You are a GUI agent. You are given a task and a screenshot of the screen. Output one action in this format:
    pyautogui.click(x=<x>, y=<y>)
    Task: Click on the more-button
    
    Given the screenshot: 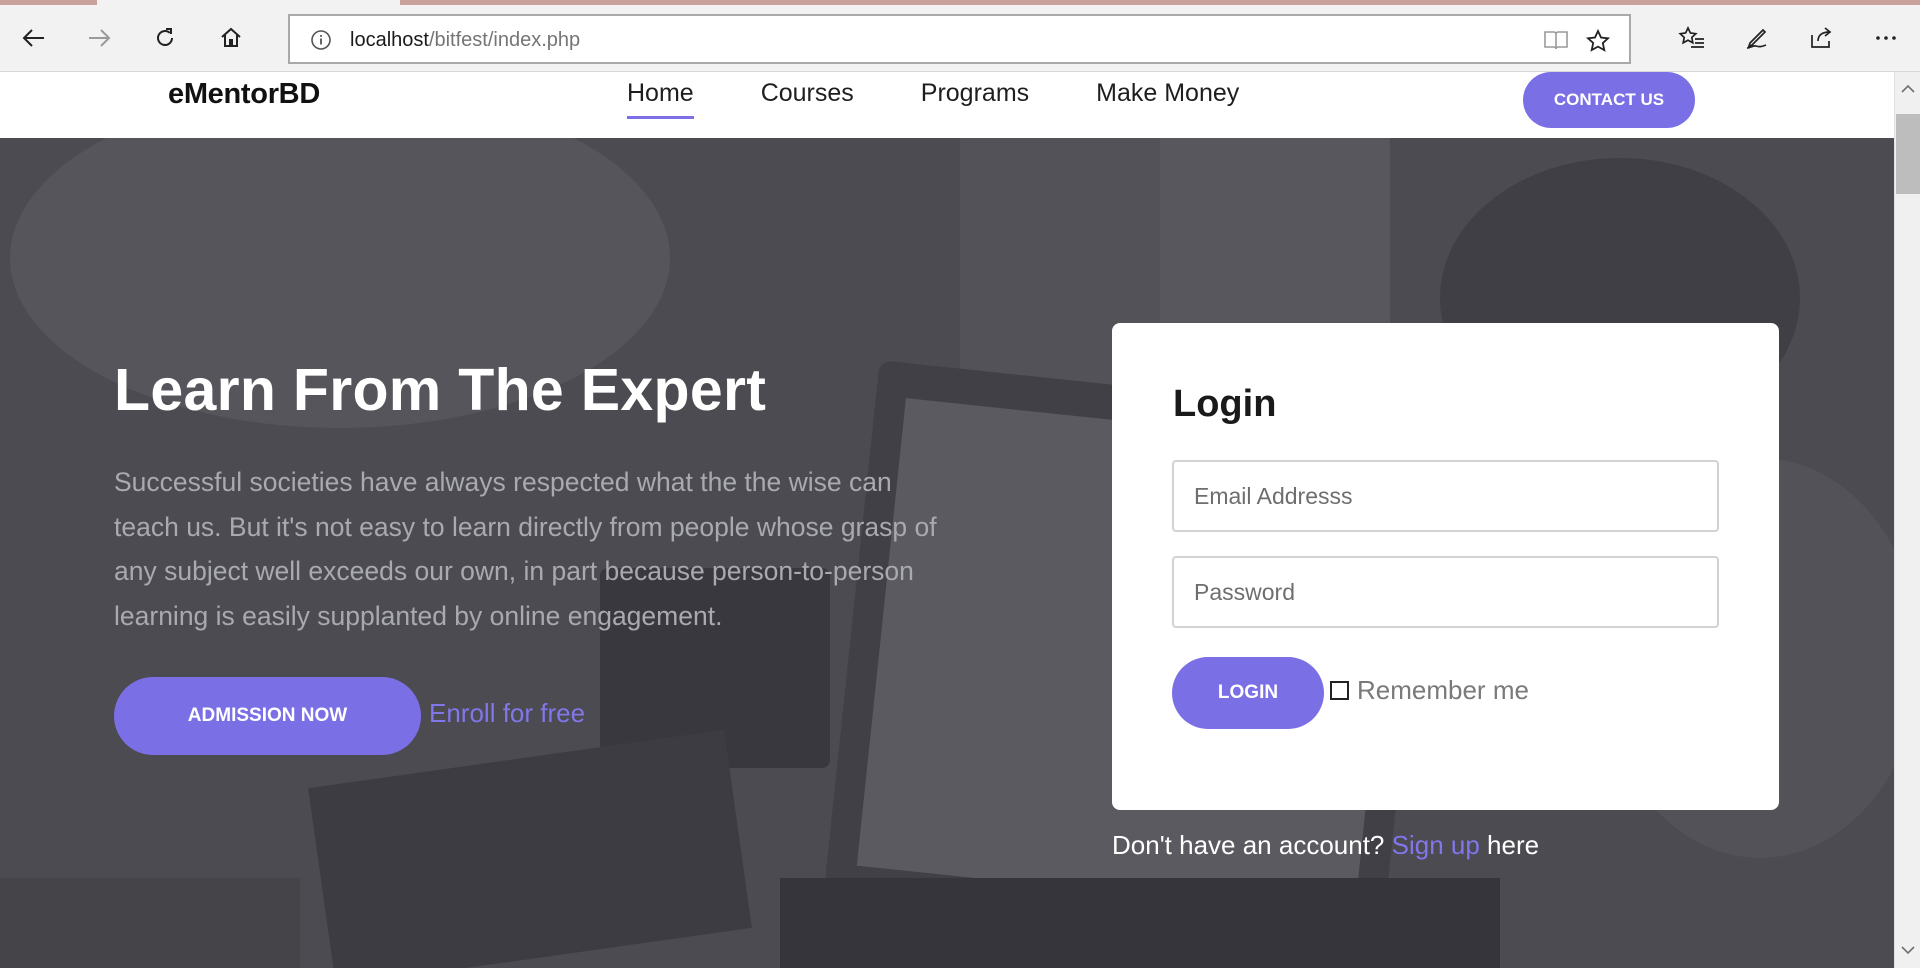 What is the action you would take?
    pyautogui.click(x=1886, y=38)
    